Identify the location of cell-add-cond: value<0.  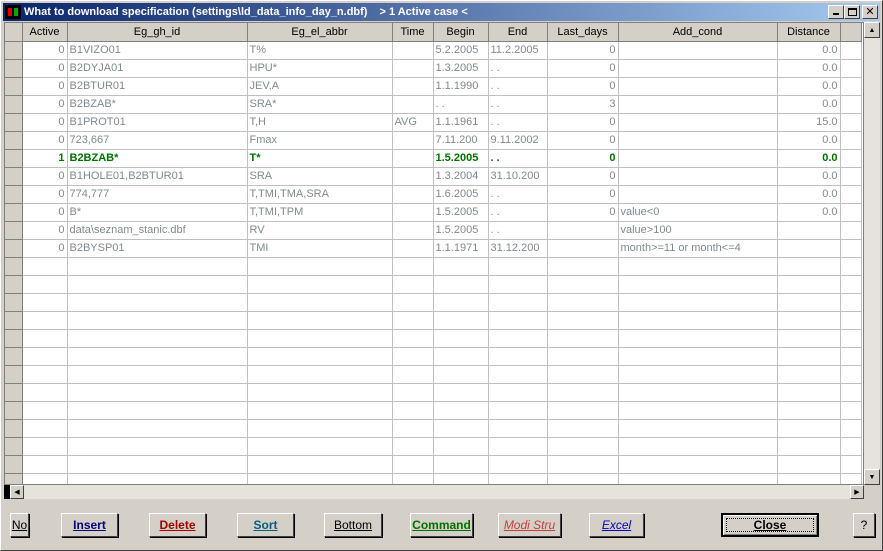
(698, 212).